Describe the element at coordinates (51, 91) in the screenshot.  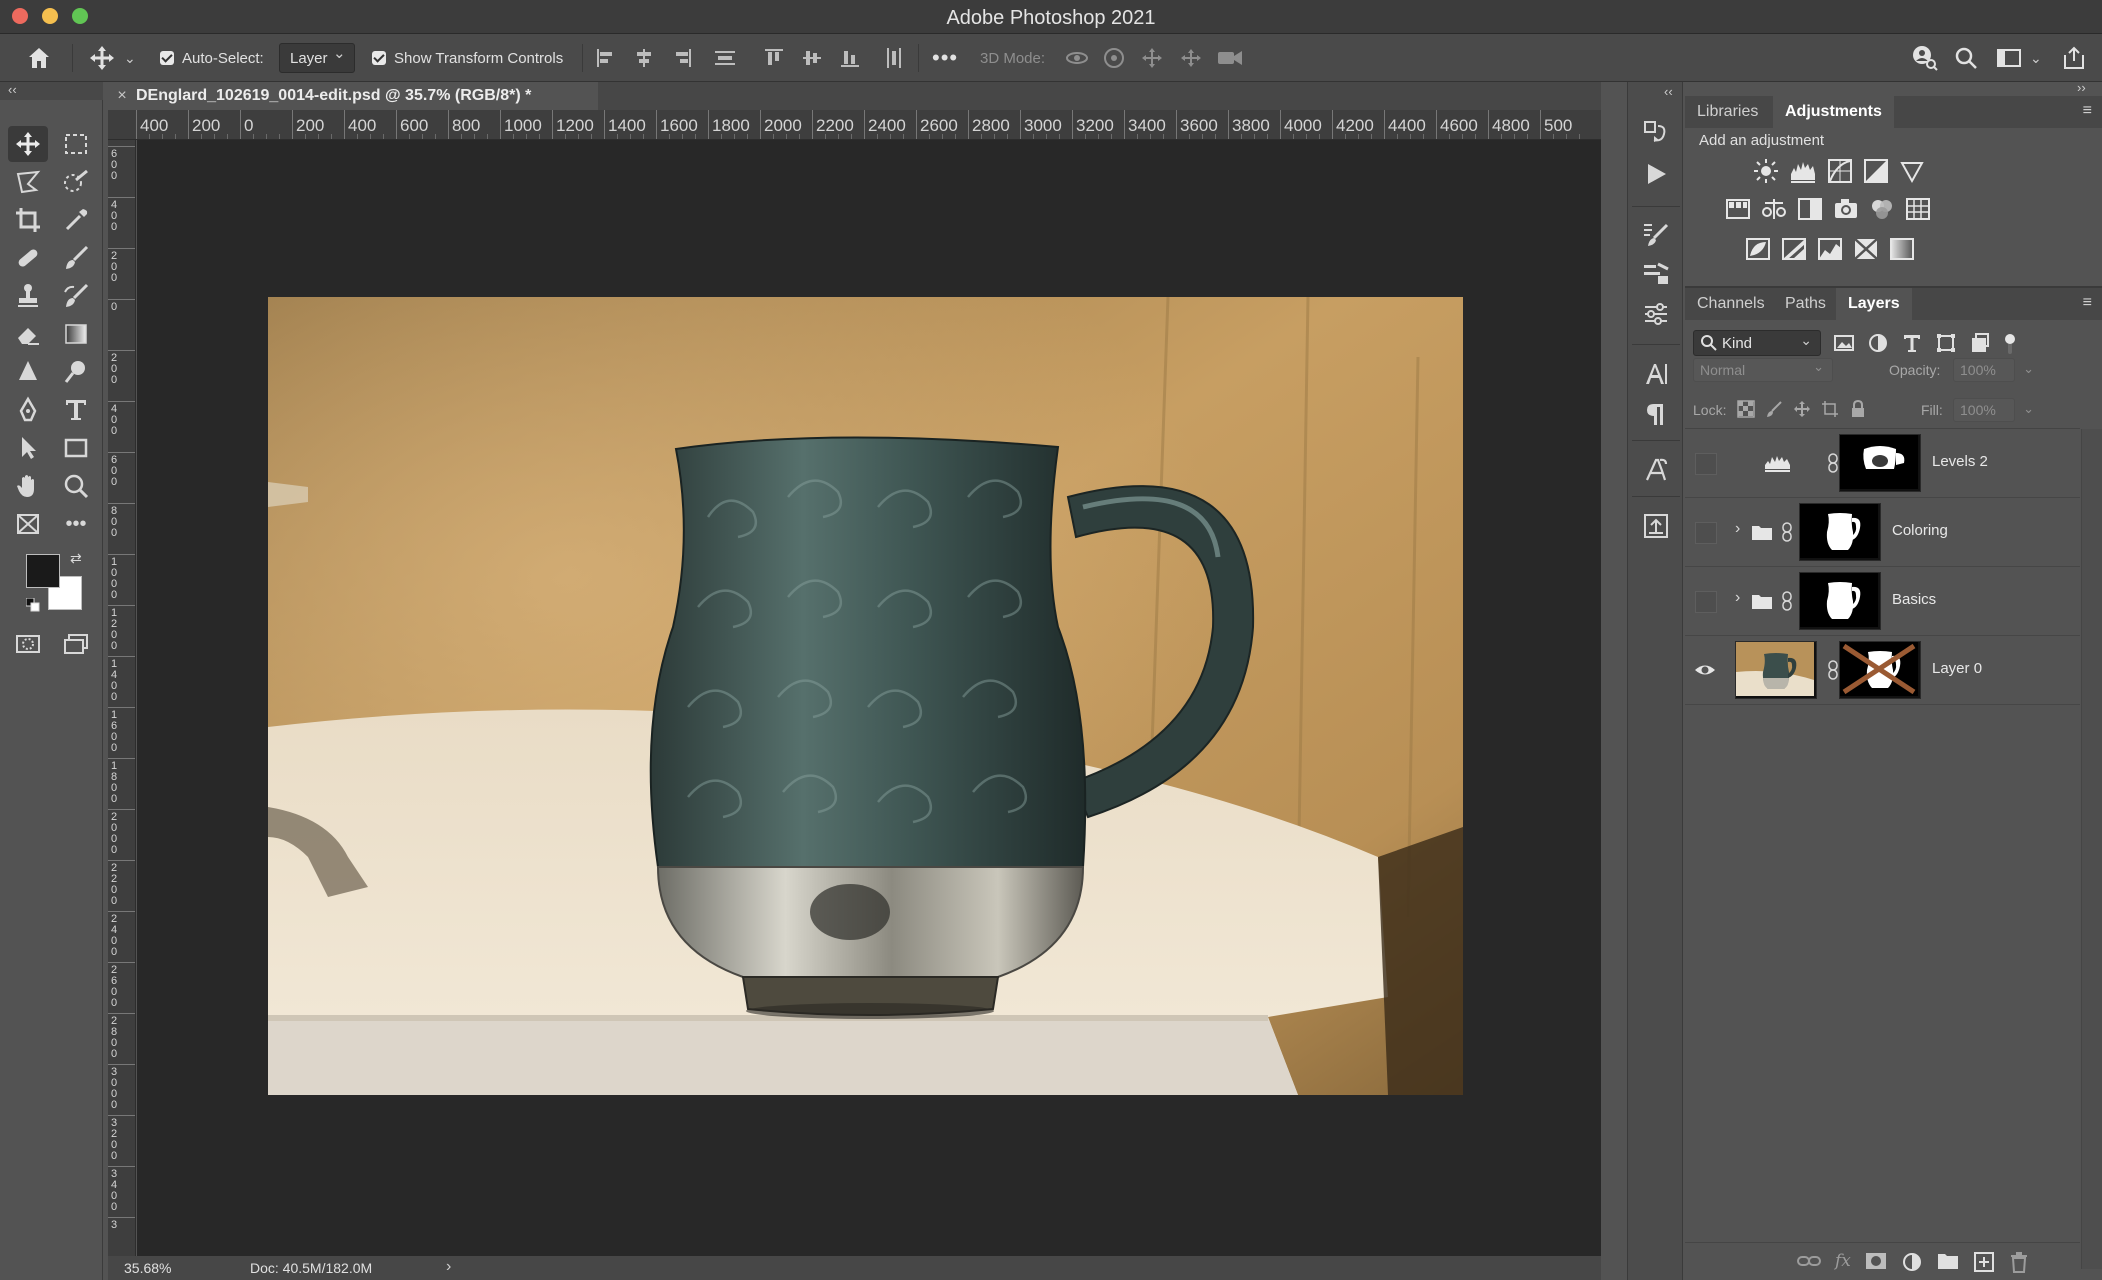
I see `tools-panel-header: ‹‹` at that location.